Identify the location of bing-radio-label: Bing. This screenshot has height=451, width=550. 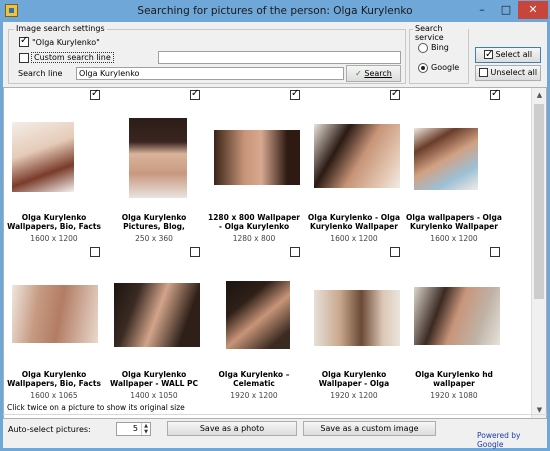
(440, 47).